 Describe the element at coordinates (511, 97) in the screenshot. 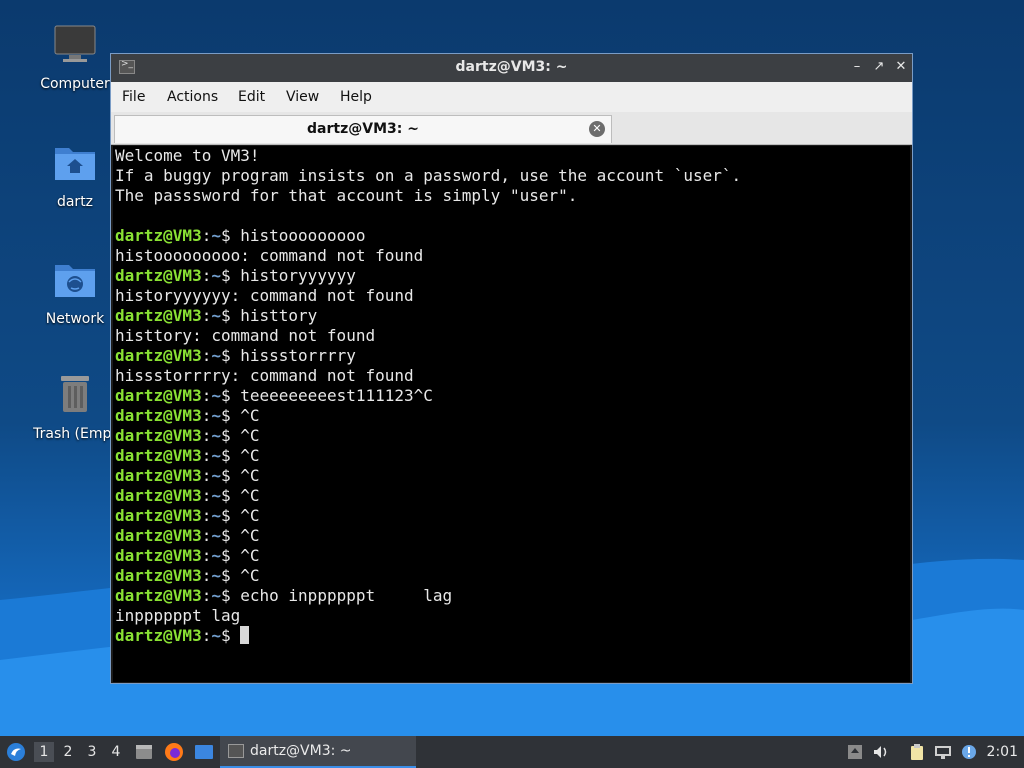

I see `menubar: File Actions Edit View Help` at that location.